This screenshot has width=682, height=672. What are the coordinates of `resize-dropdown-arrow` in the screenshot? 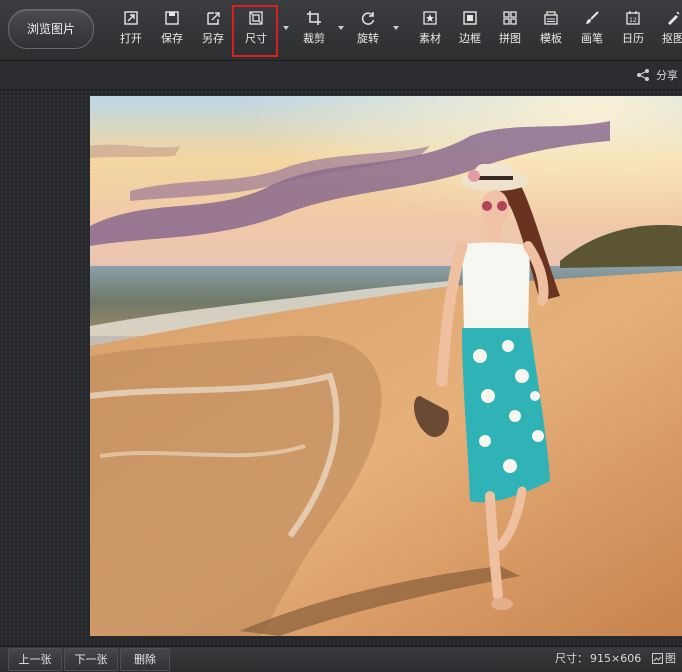 It's located at (286, 28).